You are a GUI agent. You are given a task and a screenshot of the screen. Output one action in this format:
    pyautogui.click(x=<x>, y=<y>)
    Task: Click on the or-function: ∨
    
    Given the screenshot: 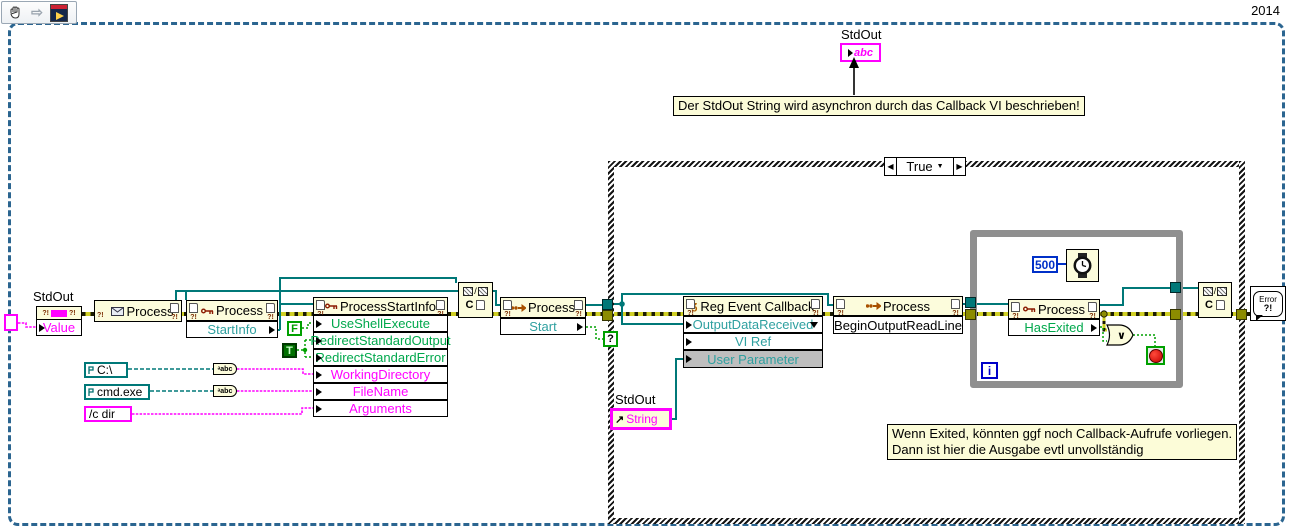 What is the action you would take?
    pyautogui.click(x=1120, y=335)
    